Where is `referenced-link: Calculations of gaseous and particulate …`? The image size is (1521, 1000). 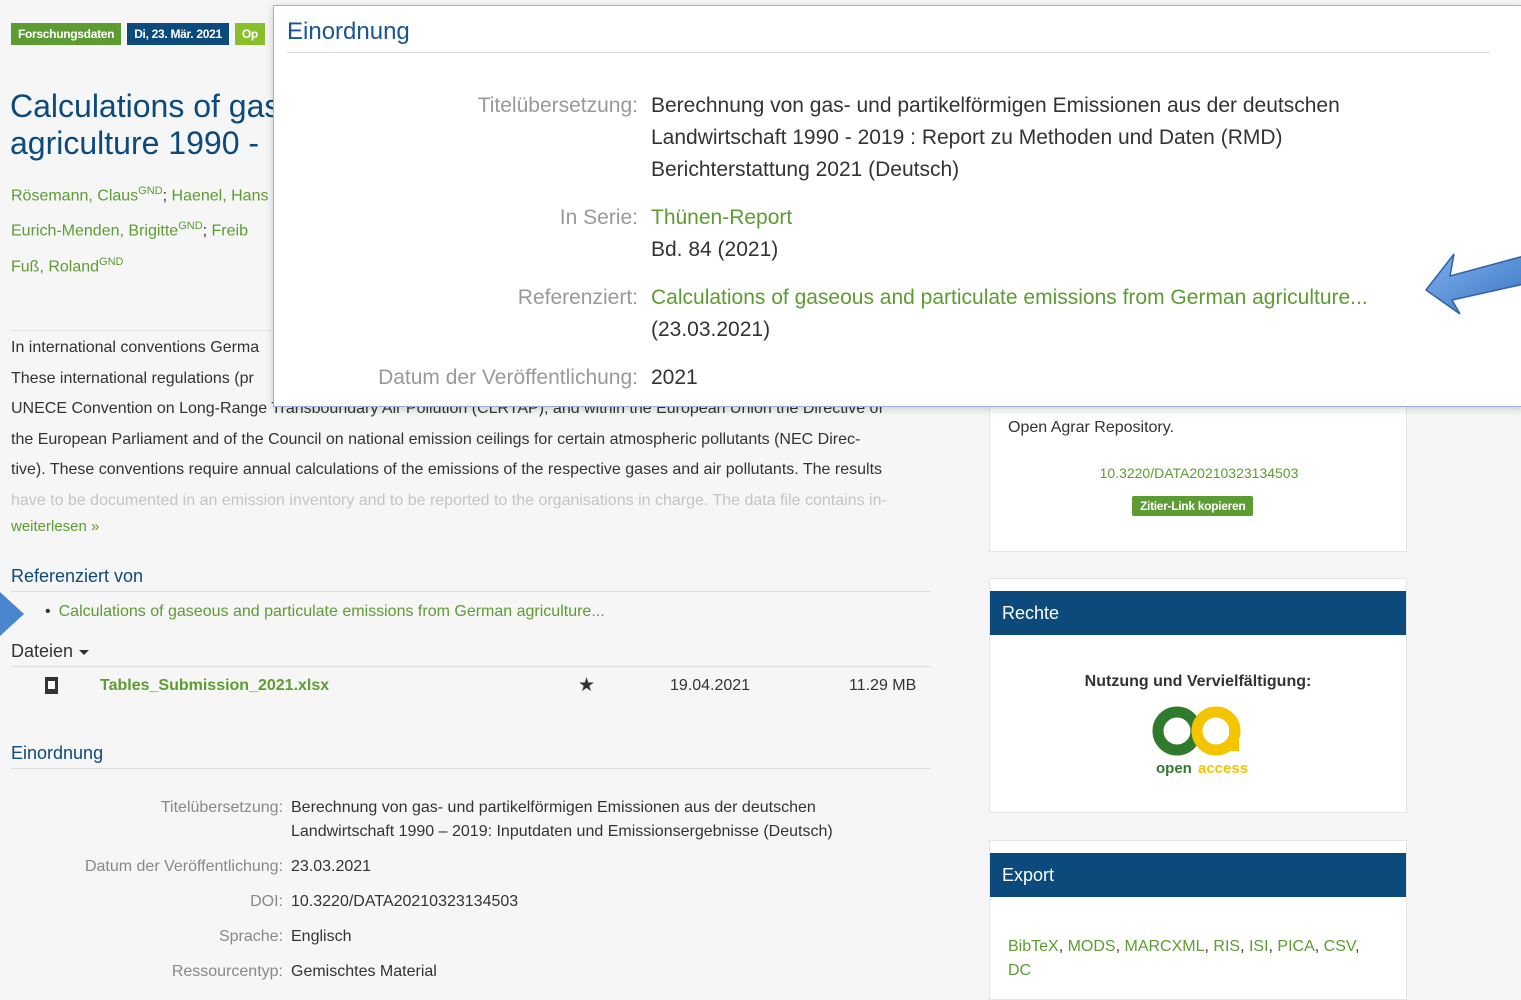 referenced-link: Calculations of gaseous and particulate … is located at coordinates (1009, 297).